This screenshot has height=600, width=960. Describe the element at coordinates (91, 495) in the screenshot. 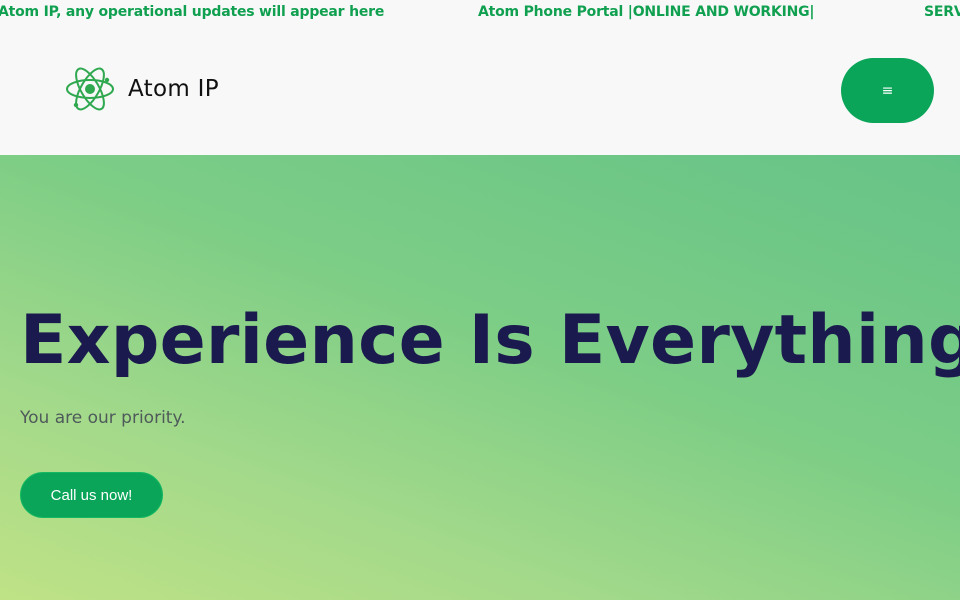

I see `call-us-button: Call us now!` at that location.